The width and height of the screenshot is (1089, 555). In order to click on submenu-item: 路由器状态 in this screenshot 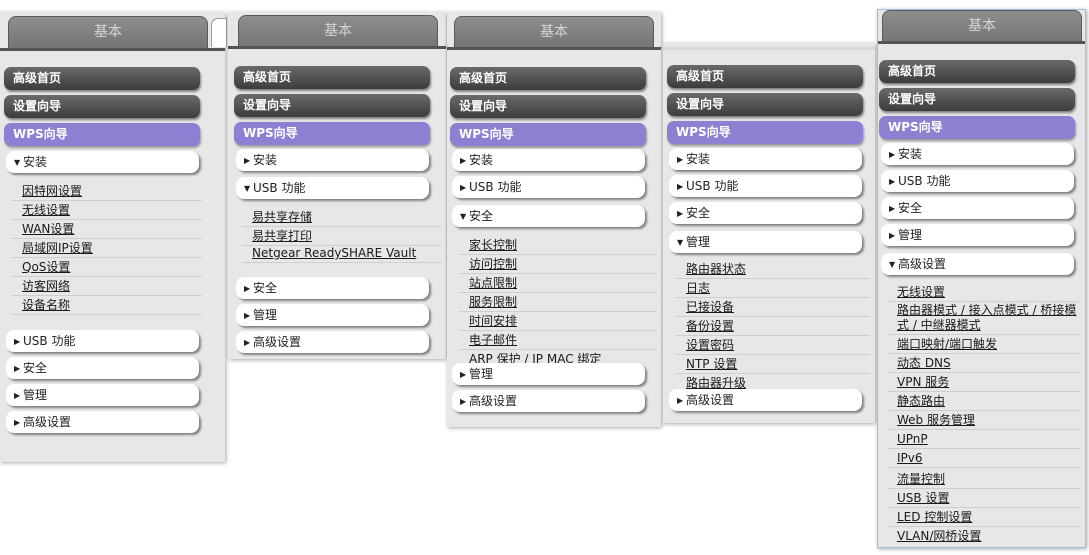, I will do `click(773, 269)`.